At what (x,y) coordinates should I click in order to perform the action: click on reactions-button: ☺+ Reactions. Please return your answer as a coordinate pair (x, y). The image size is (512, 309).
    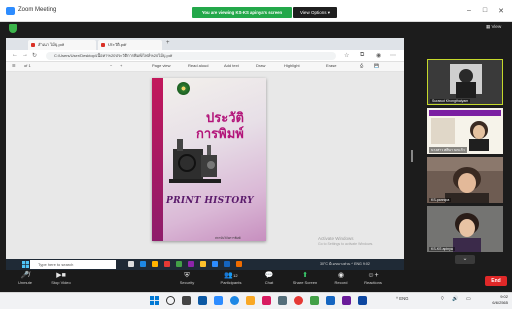
    Looking at the image, I should click on (373, 278).